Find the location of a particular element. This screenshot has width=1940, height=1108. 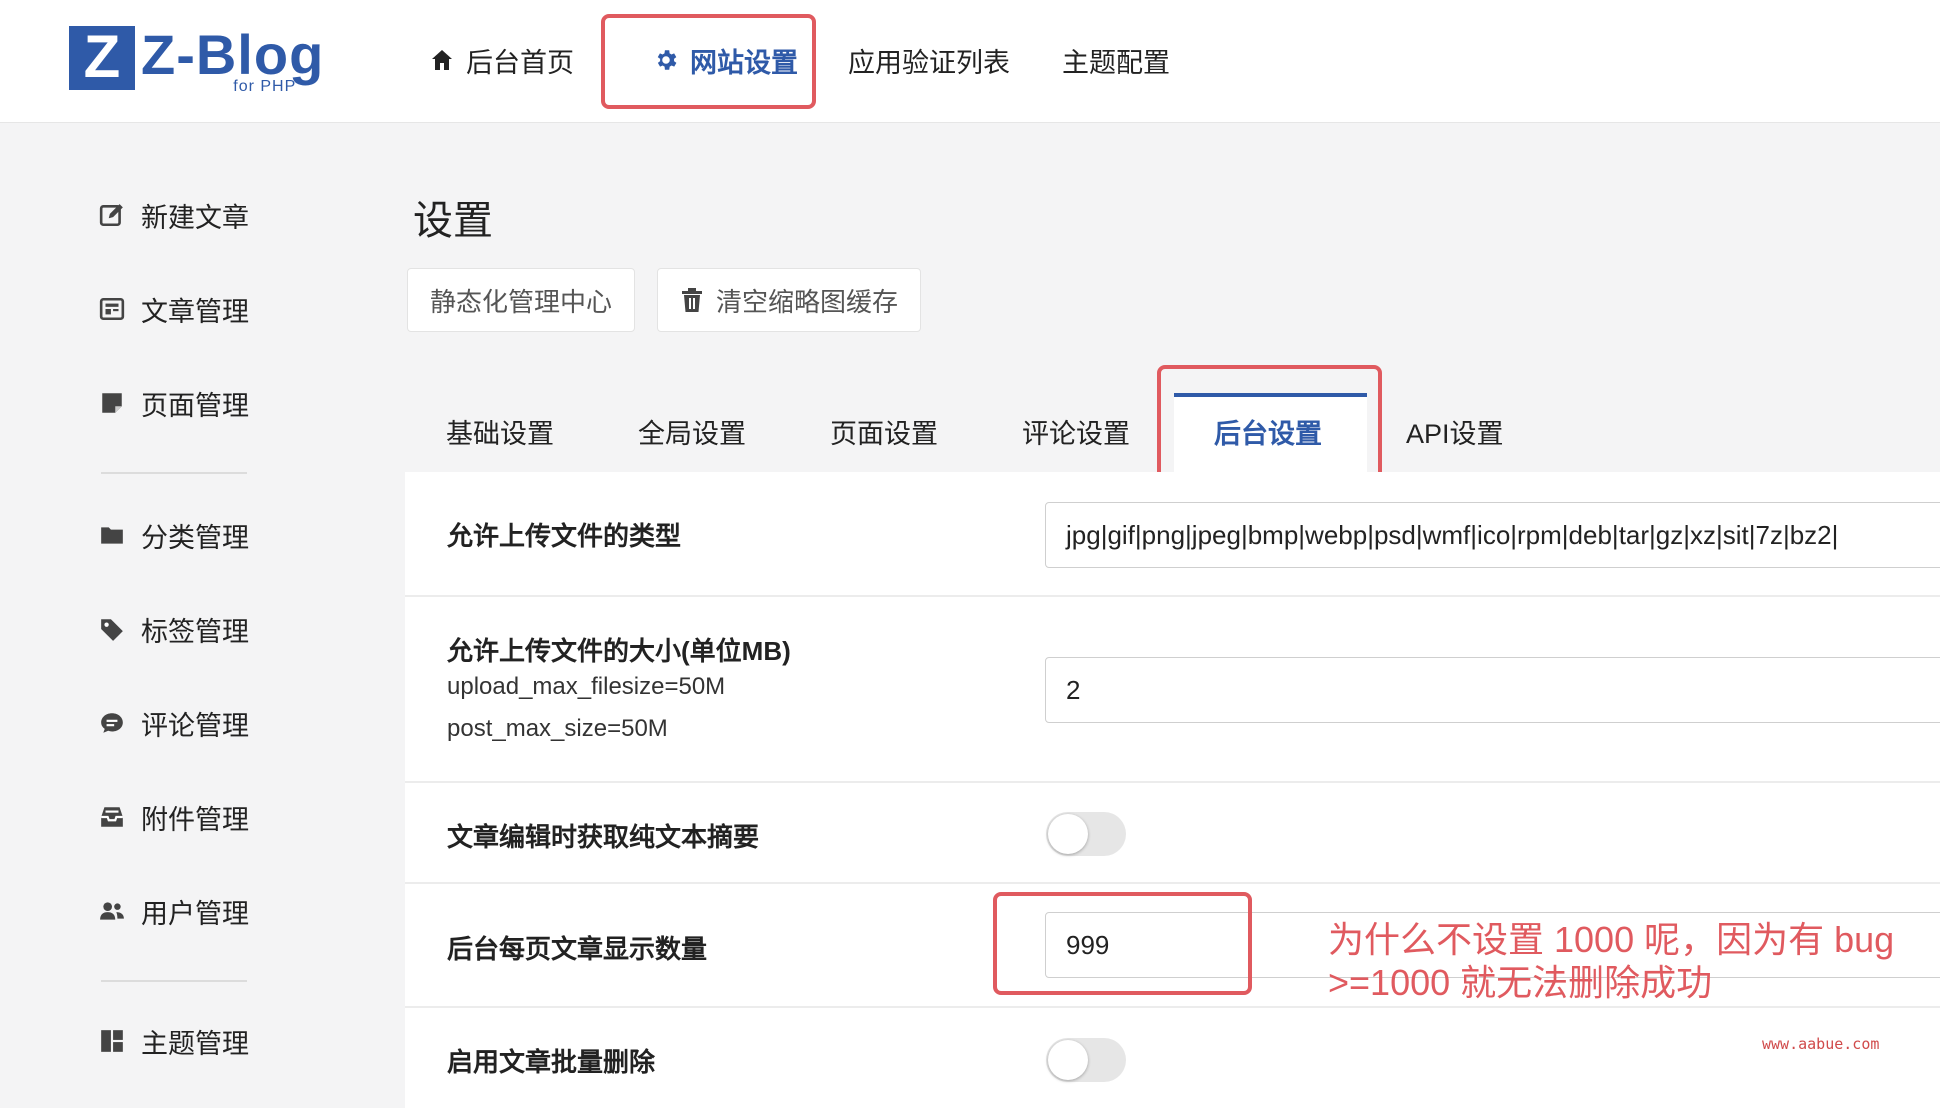

post-max-size-text: post_max_size=50M is located at coordinates (557, 728).